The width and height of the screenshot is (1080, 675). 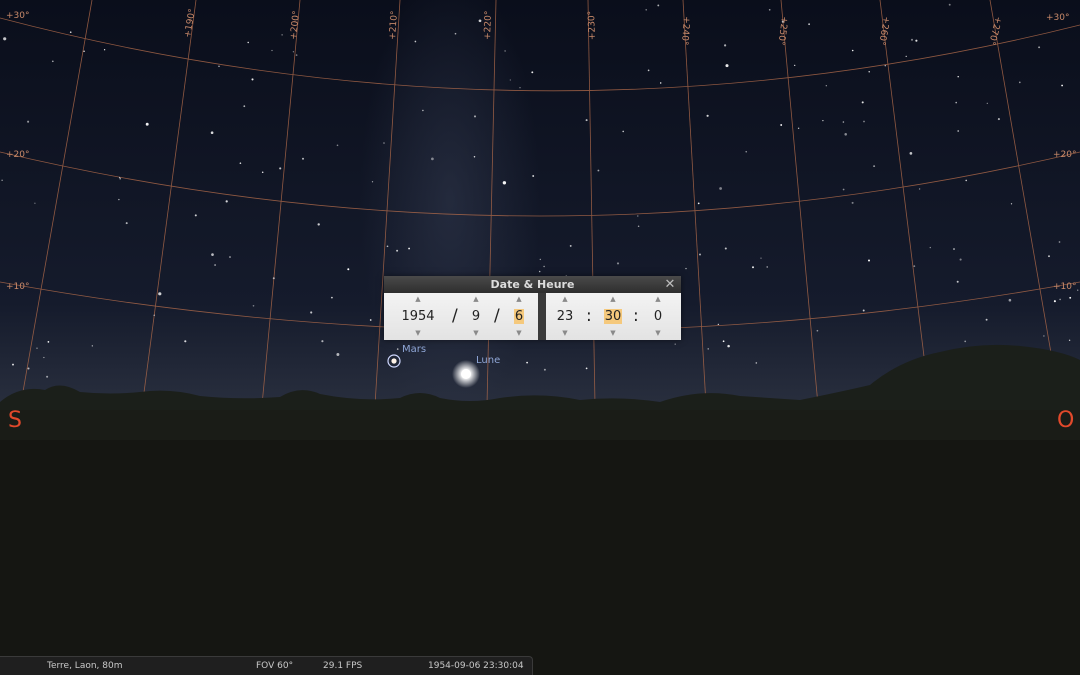 What do you see at coordinates (532, 284) in the screenshot?
I see `dialog-titlebar: Date & Heure ✕` at bounding box center [532, 284].